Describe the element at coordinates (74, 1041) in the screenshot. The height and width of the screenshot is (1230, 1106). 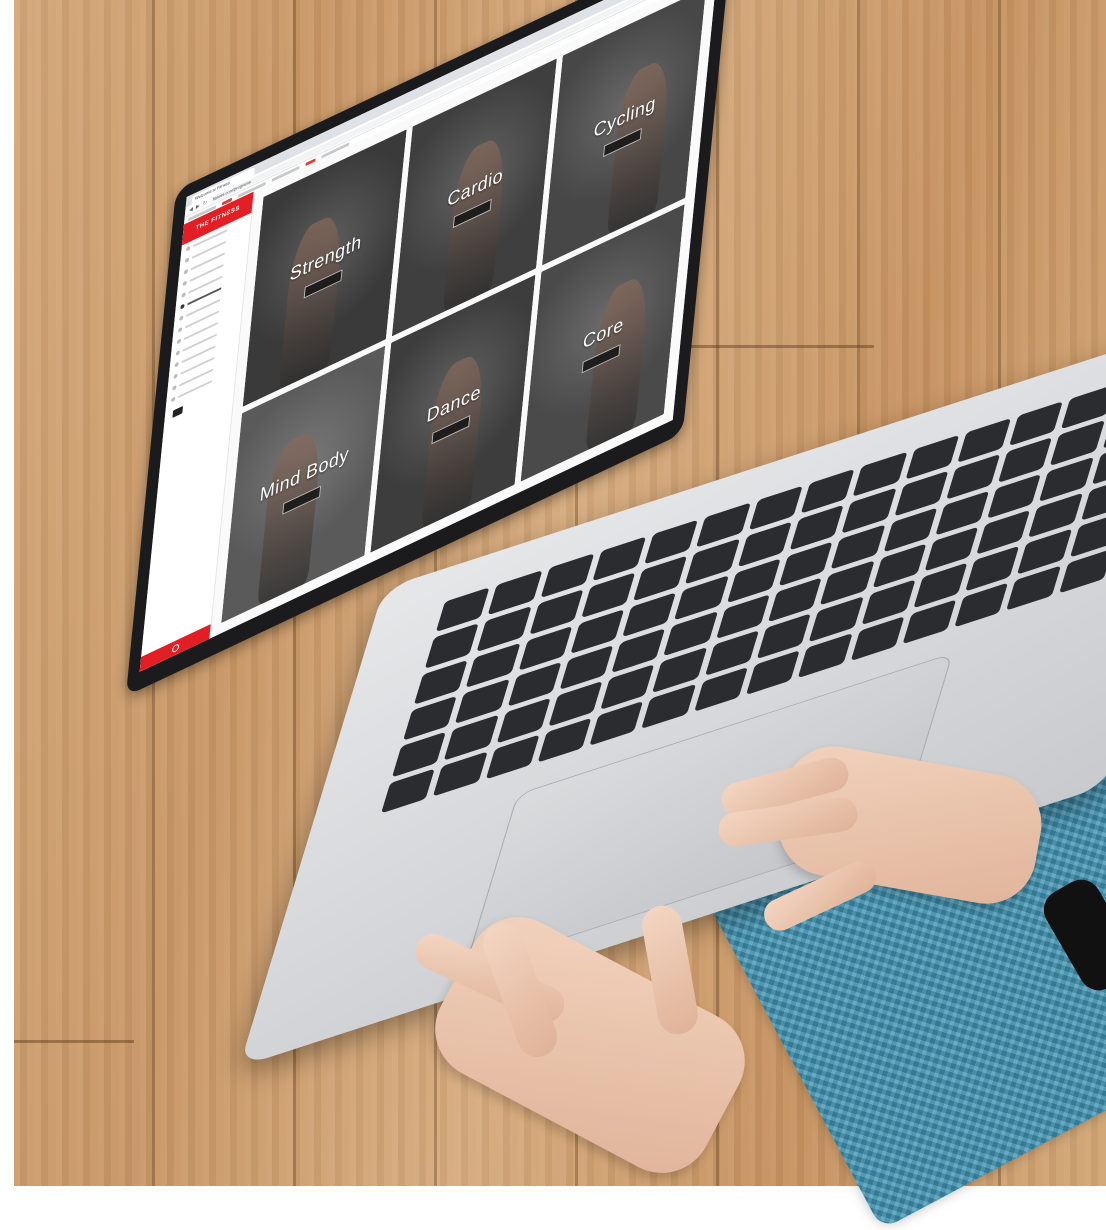
I see `plank-seam` at that location.